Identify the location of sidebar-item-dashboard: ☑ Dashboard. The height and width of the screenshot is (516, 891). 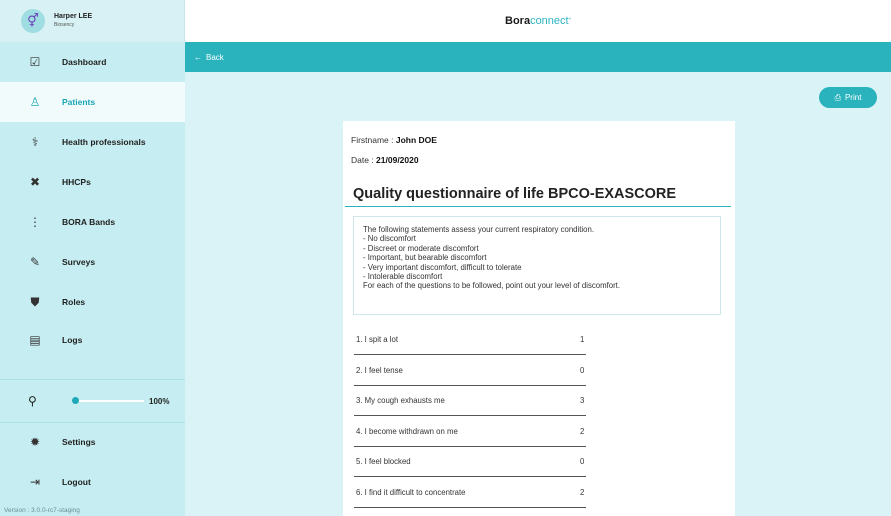
(92, 62).